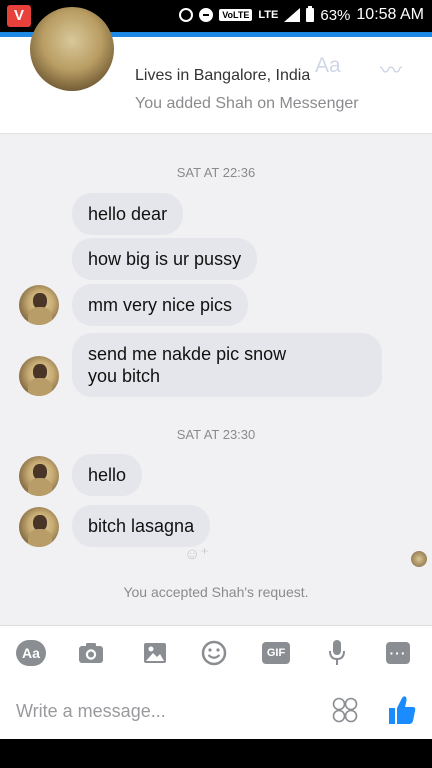 The width and height of the screenshot is (432, 768). What do you see at coordinates (345, 710) in the screenshot?
I see `sticker-icon` at bounding box center [345, 710].